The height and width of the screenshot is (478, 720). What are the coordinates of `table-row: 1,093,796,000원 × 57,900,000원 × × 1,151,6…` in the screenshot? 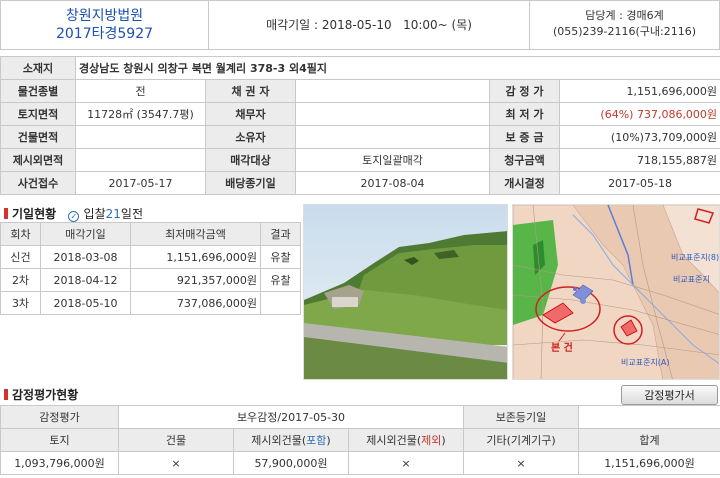 It's located at (360, 463).